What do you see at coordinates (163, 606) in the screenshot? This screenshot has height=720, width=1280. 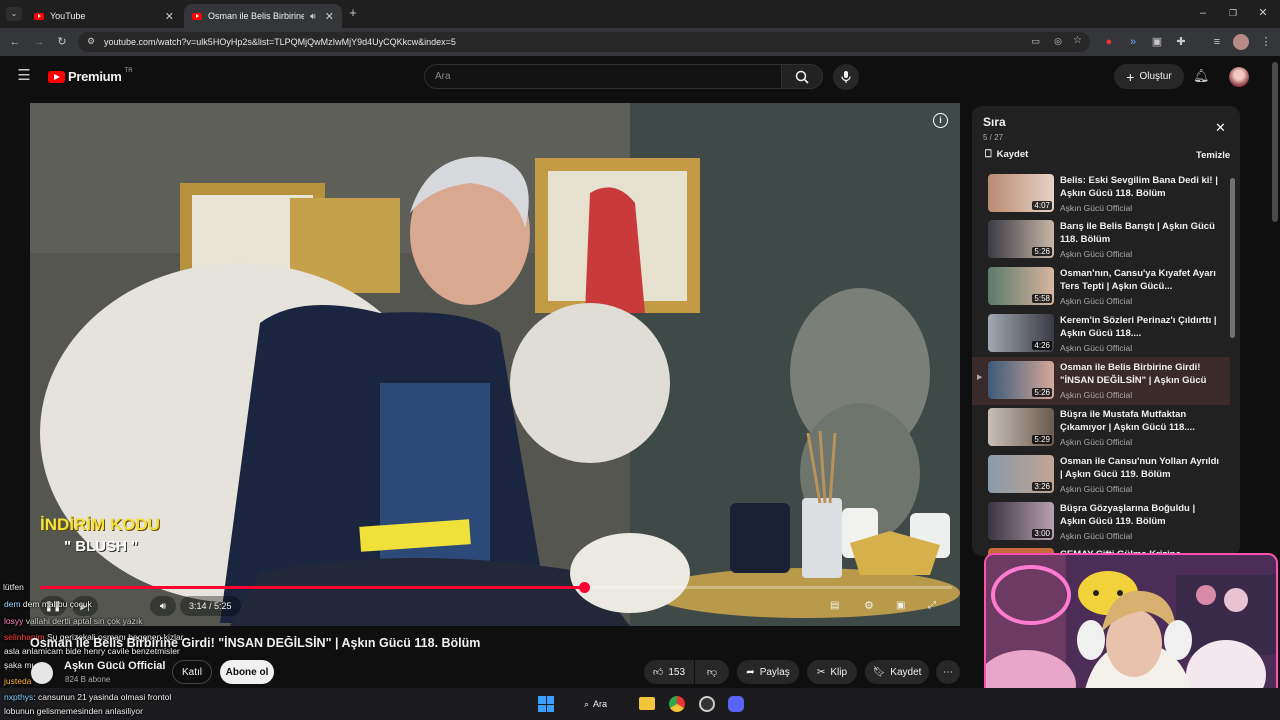 I see `volume-button: 🔊︎` at bounding box center [163, 606].